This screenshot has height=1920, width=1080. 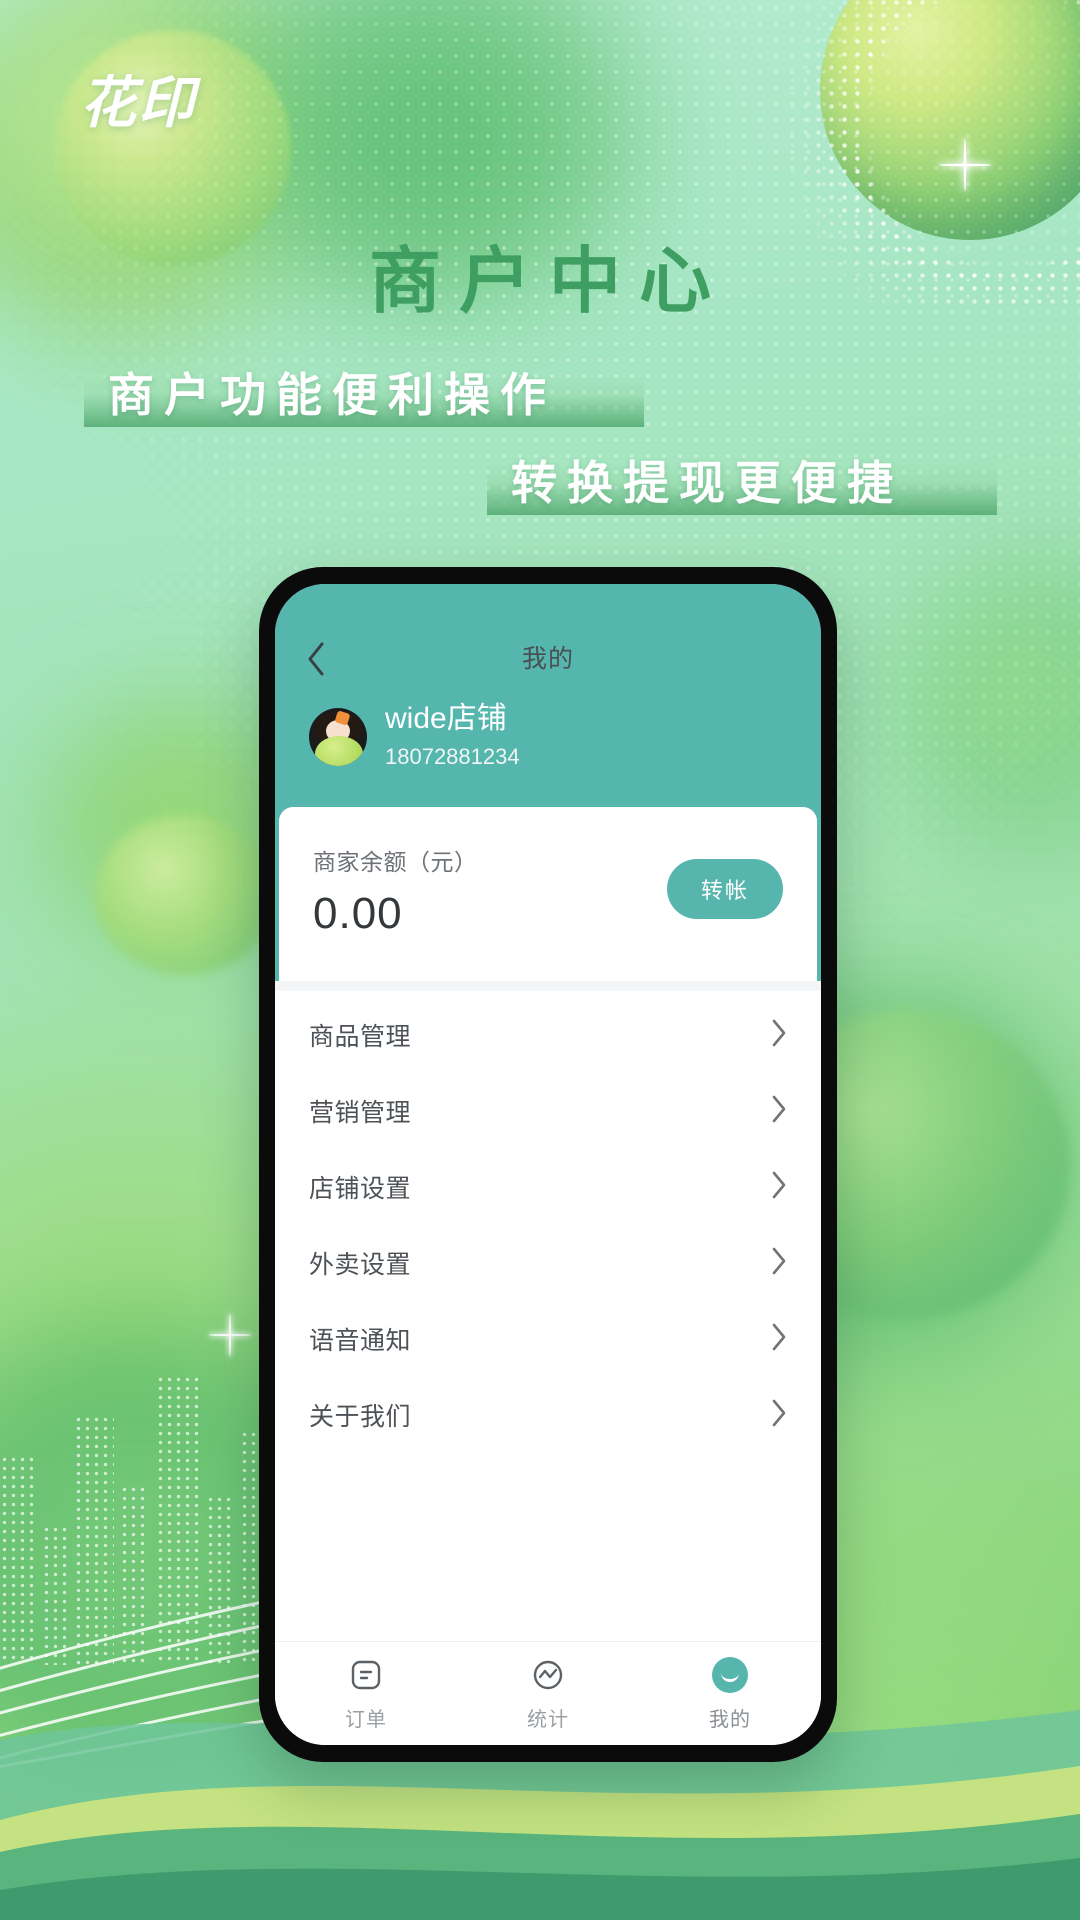 I want to click on subheadline-bar-2: 转换提现更便捷, so click(x=742, y=486).